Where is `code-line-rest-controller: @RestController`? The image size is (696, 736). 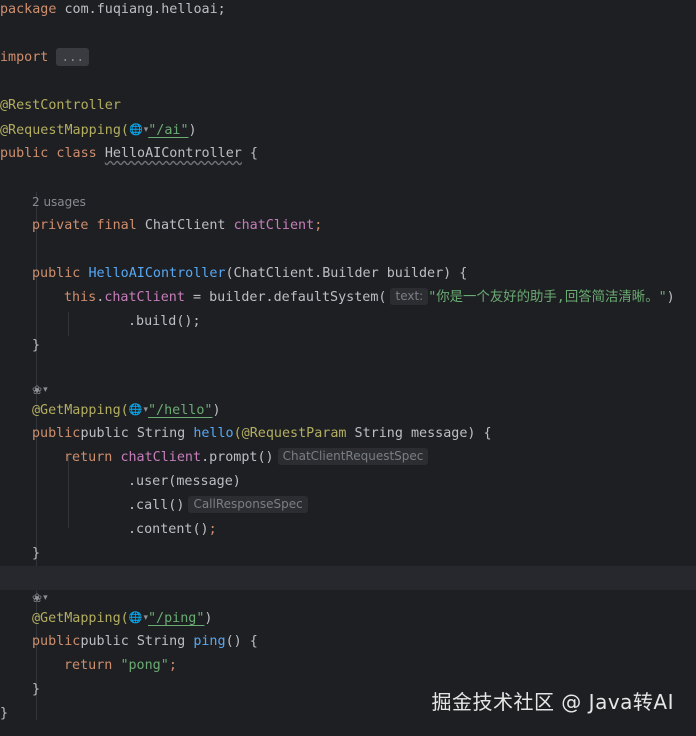
code-line-rest-controller: @RestController is located at coordinates (348, 106).